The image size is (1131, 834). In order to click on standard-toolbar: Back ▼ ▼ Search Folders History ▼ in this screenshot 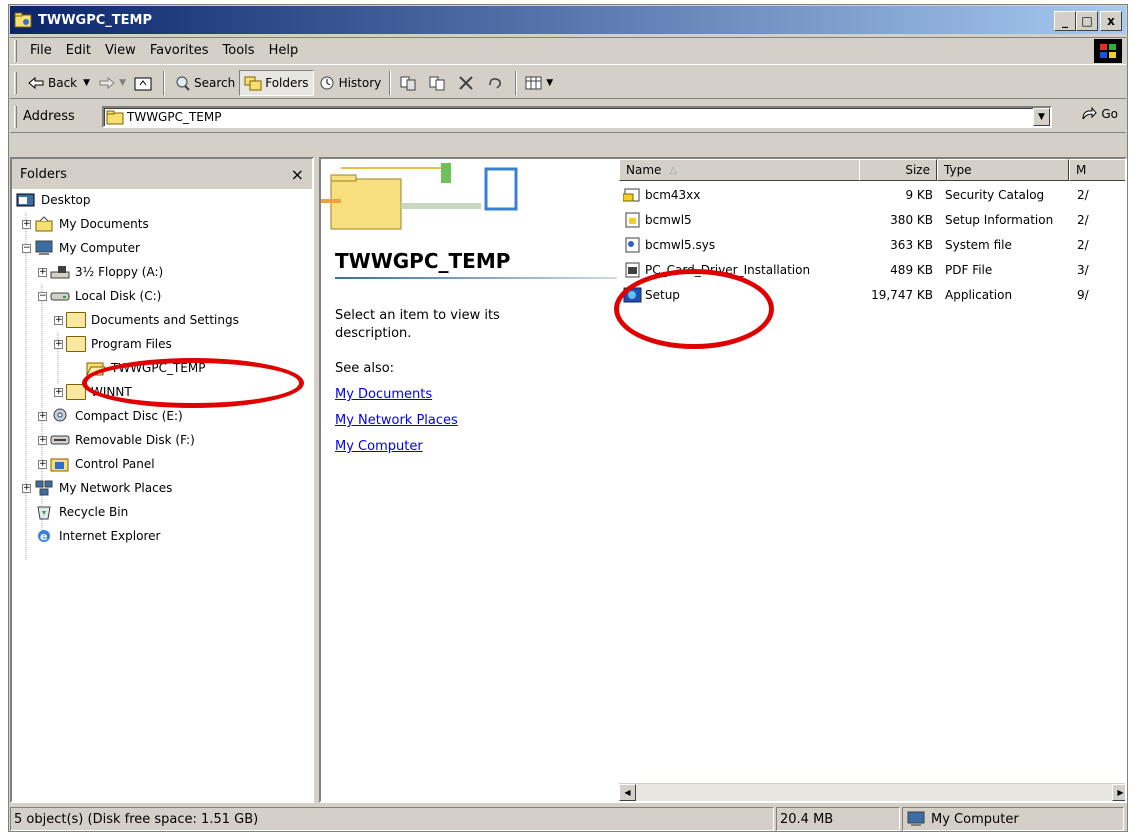, I will do `click(568, 83)`.